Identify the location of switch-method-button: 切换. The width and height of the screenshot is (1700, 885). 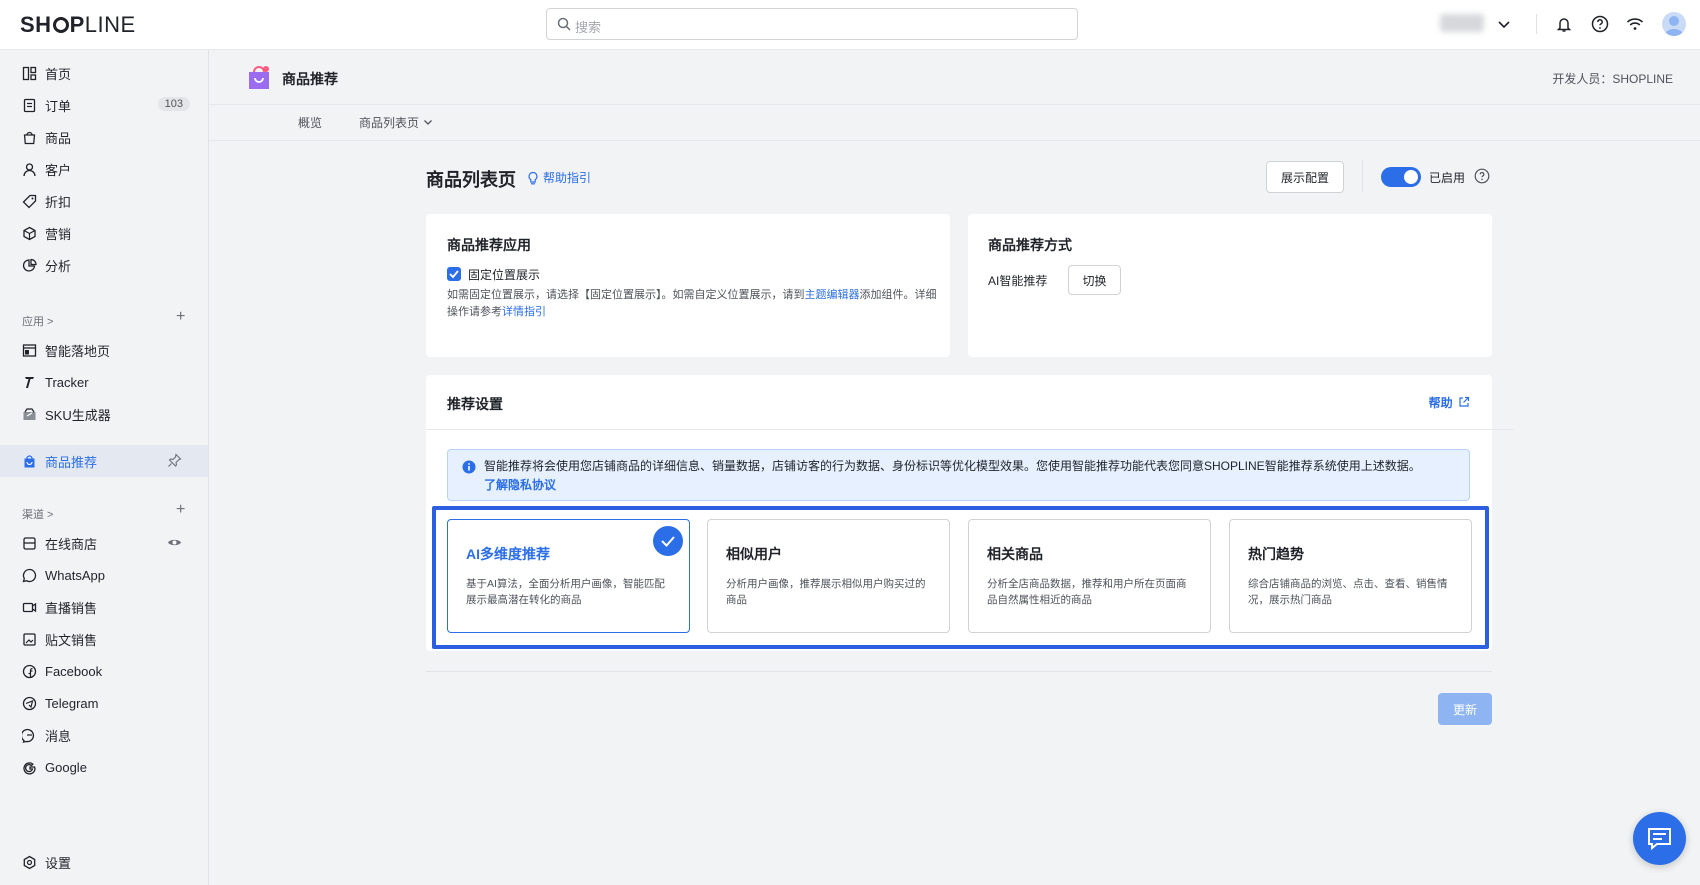
(1094, 280).